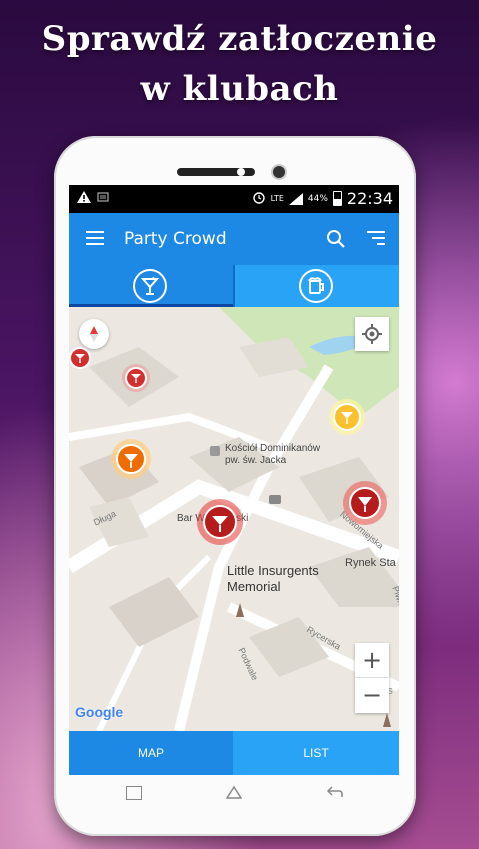 The image size is (479, 849). Describe the element at coordinates (279, 172) in the screenshot. I see `phone-camera` at that location.